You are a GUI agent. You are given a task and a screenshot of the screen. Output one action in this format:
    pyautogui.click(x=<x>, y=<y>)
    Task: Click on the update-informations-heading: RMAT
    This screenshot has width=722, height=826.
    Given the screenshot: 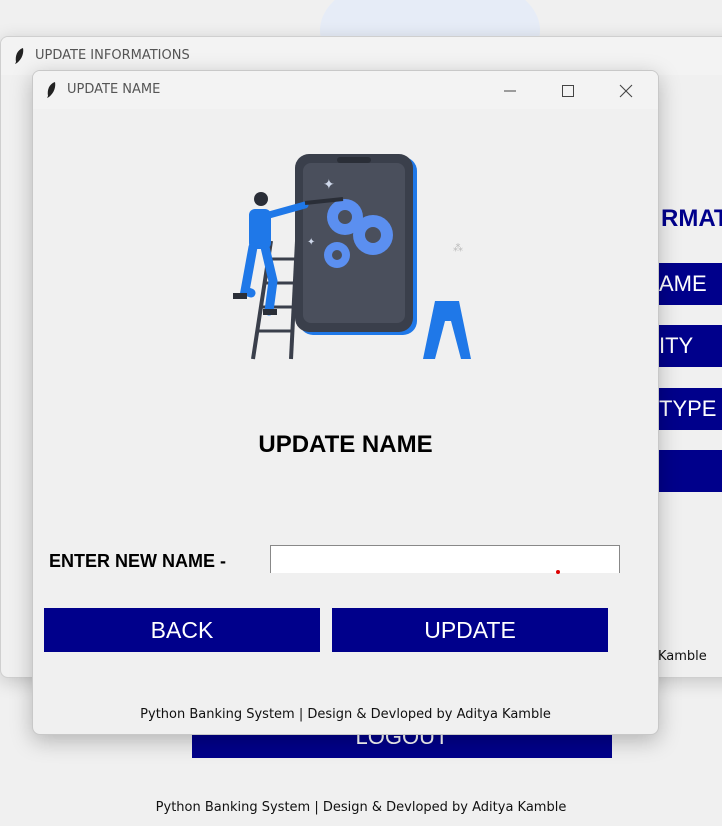 What is the action you would take?
    pyautogui.click(x=691, y=218)
    